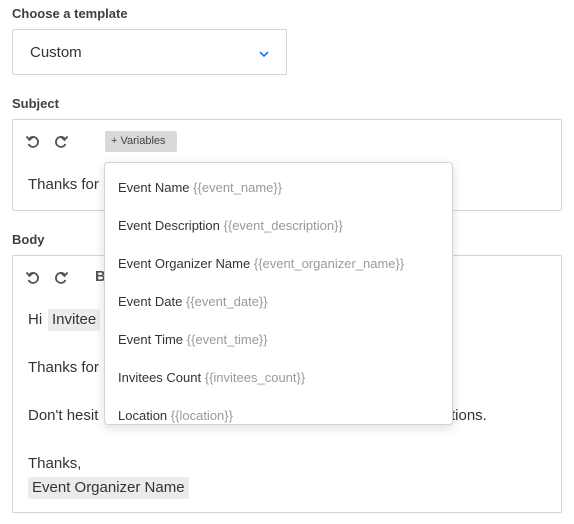 This screenshot has width=574, height=524. What do you see at coordinates (211, 378) in the screenshot?
I see `variable-option-invitees-count: Invitees Count {{invitees_count}}` at bounding box center [211, 378].